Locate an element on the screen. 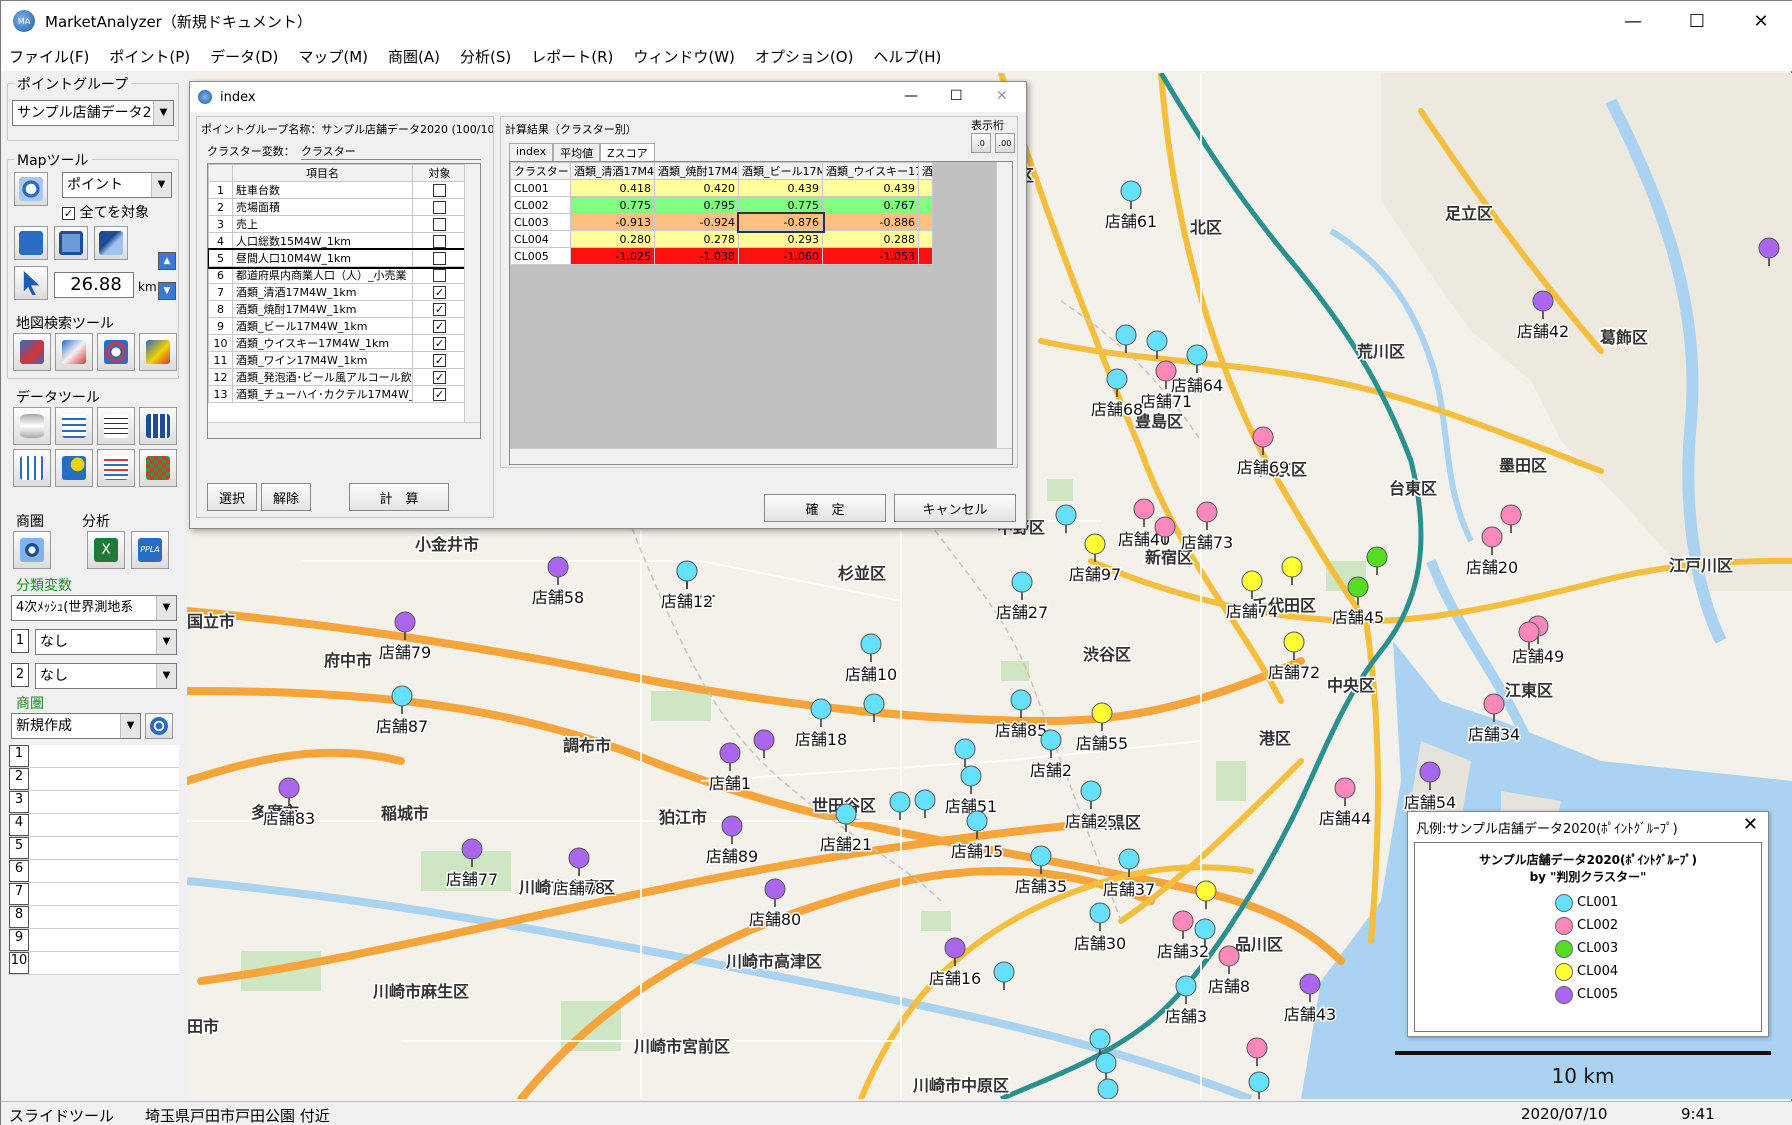  point-group-select: サンプル店舗データ2 ▼ is located at coordinates (93, 113).